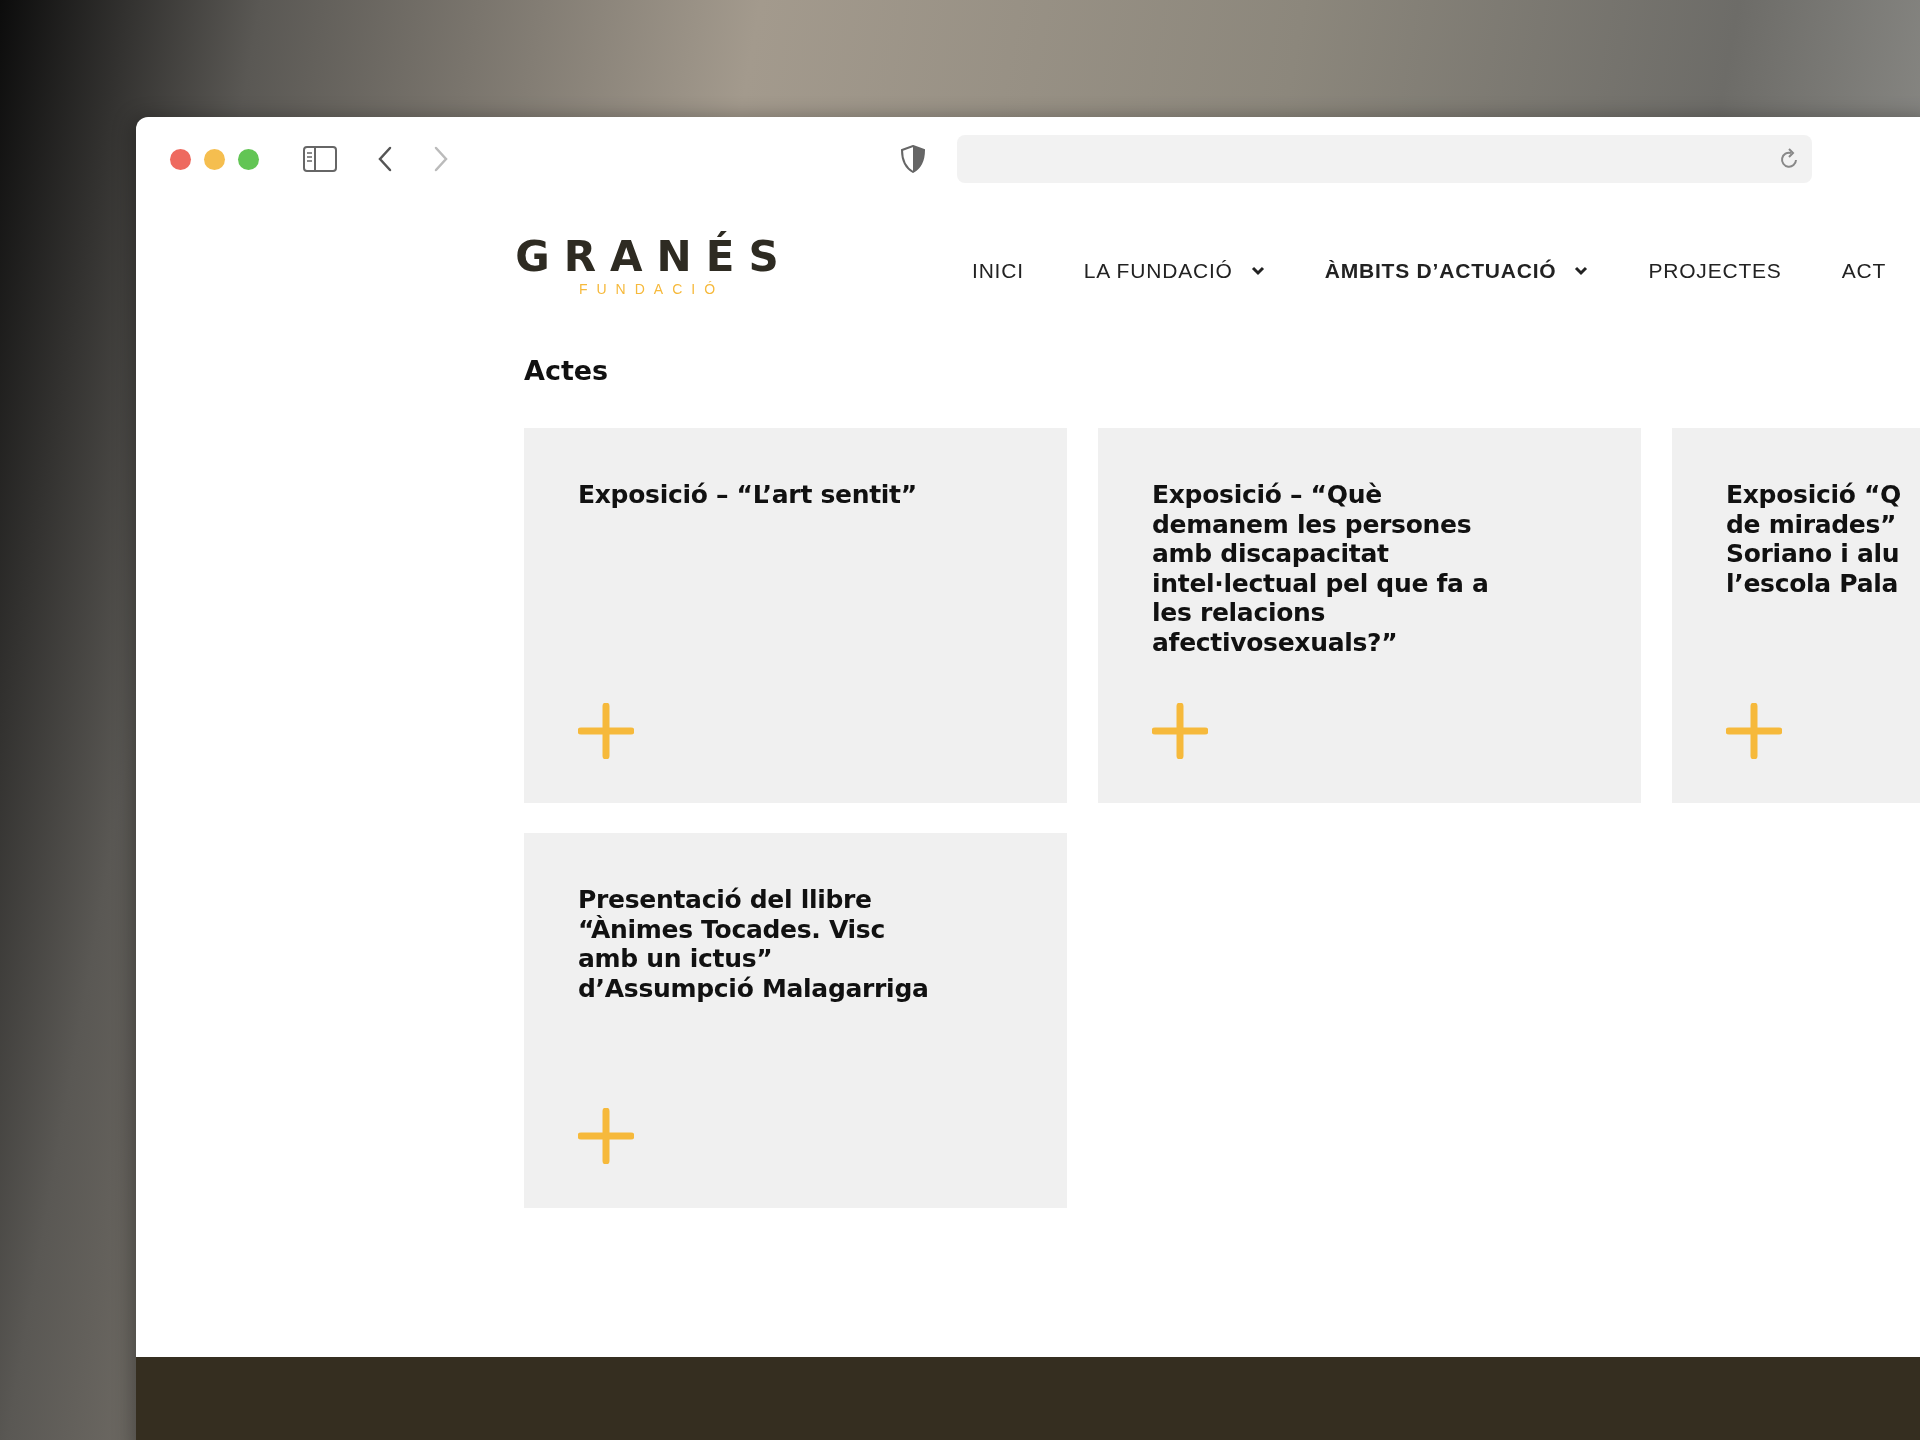 The width and height of the screenshot is (1920, 1440). What do you see at coordinates (913, 159) in the screenshot?
I see `shield-icon` at bounding box center [913, 159].